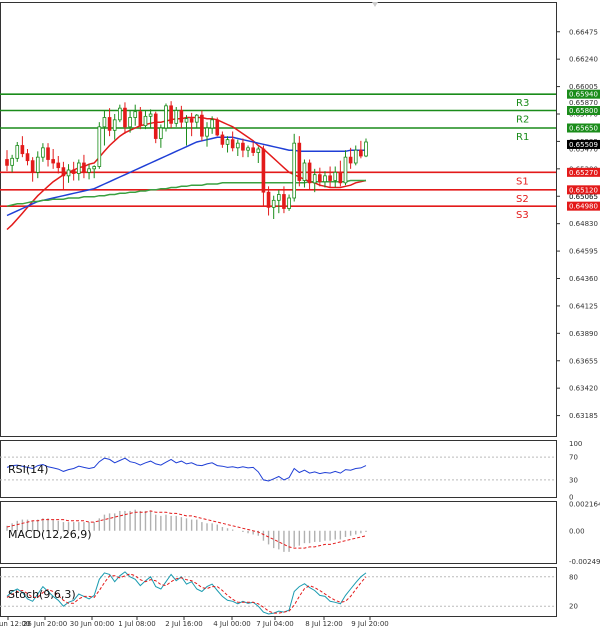 Image resolution: width=600 pixels, height=631 pixels. I want to click on level-label-S3: S3, so click(522, 215).